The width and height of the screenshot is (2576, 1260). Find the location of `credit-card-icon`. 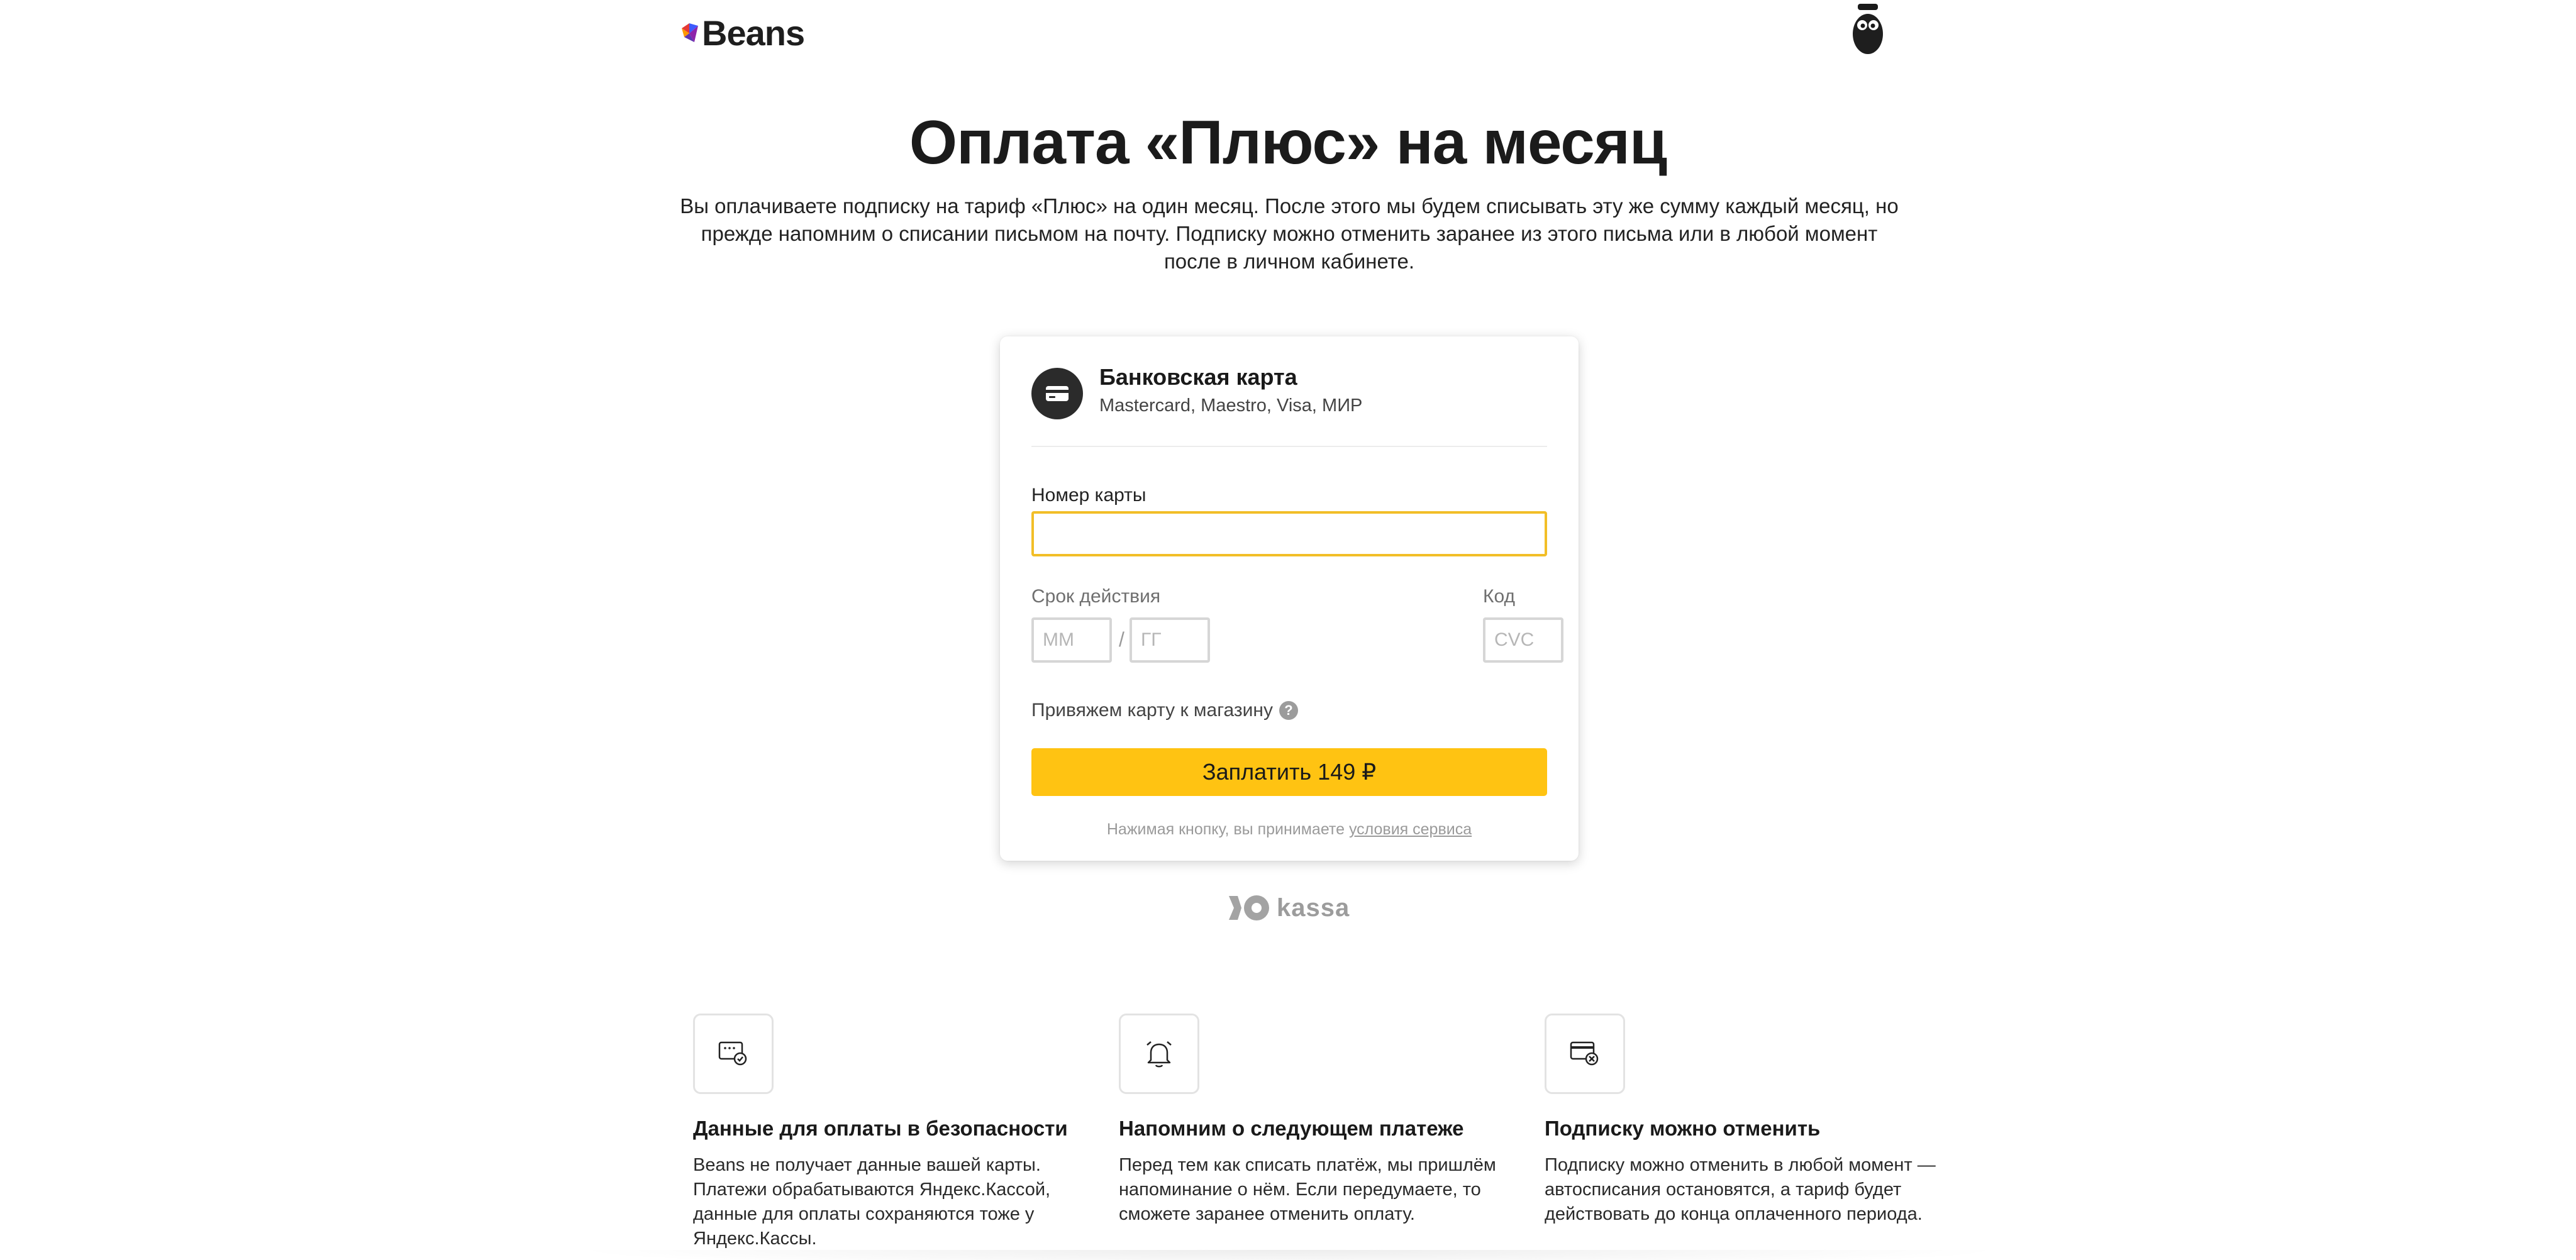

credit-card-icon is located at coordinates (1057, 393).